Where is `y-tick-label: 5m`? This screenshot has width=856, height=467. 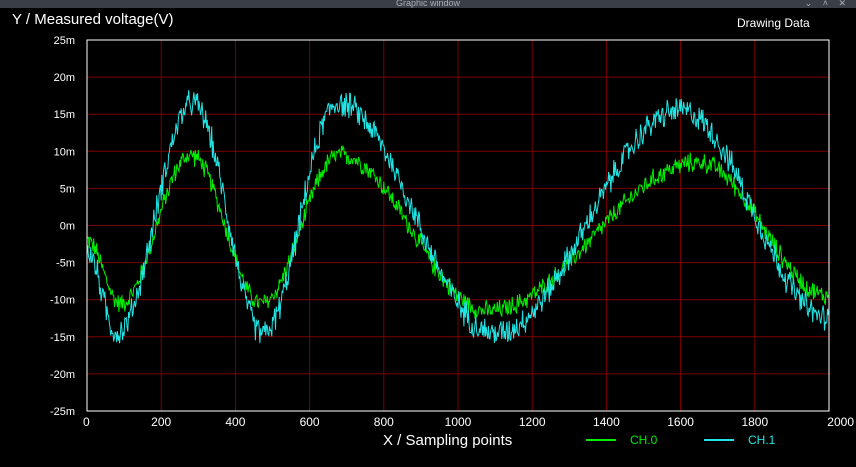
y-tick-label: 5m is located at coordinates (67, 189).